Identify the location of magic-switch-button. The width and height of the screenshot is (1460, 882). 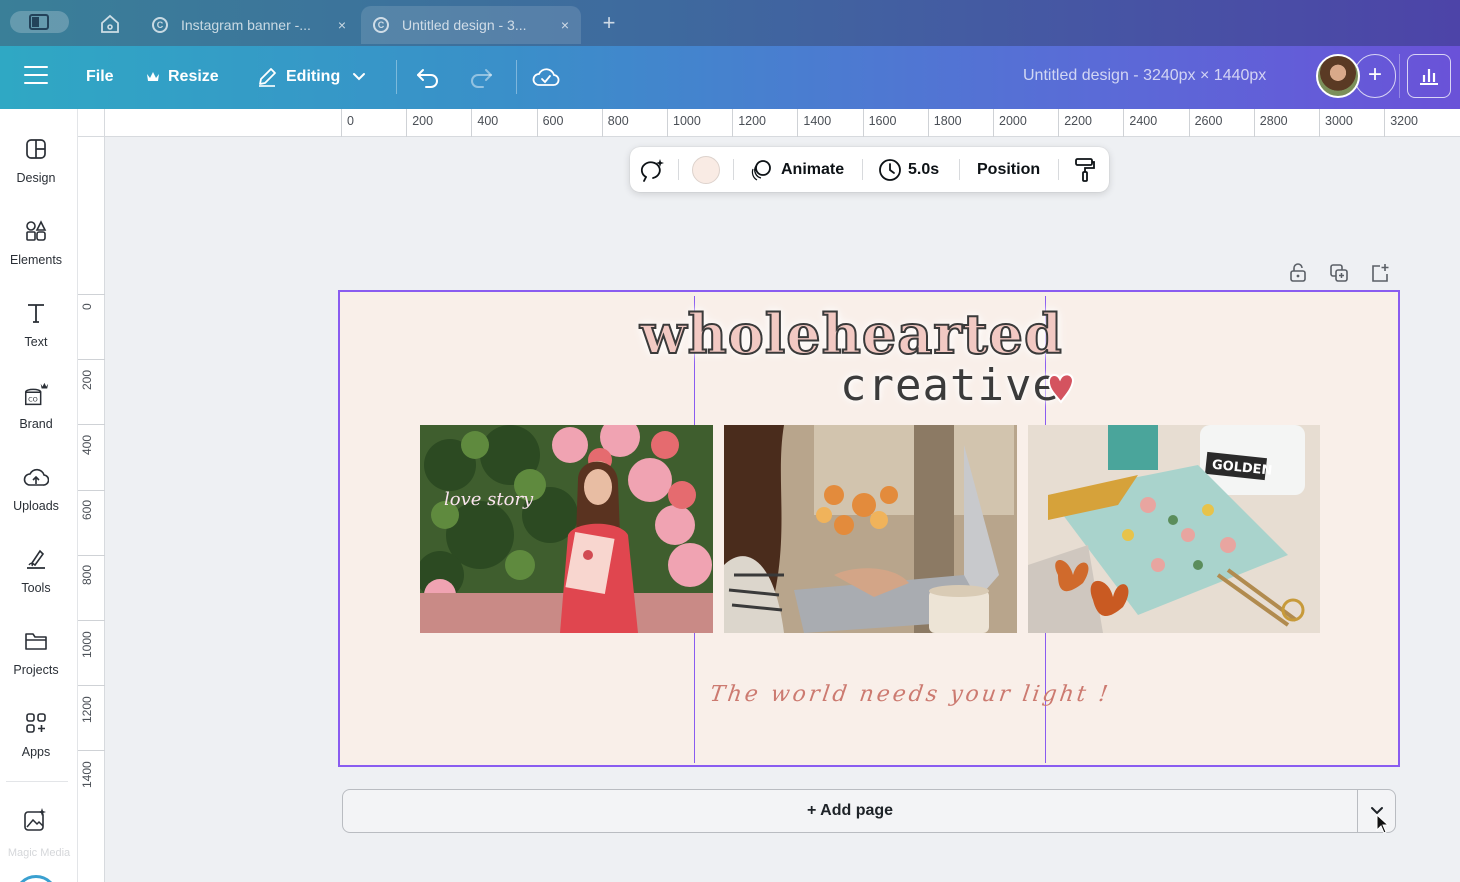
(653, 169).